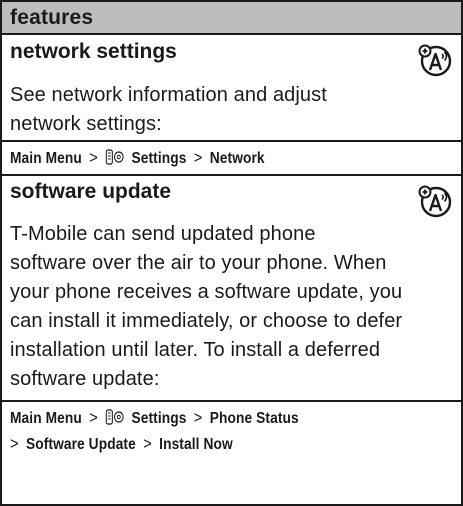 This screenshot has height=506, width=463. I want to click on body-line: network settings:, so click(86, 124).